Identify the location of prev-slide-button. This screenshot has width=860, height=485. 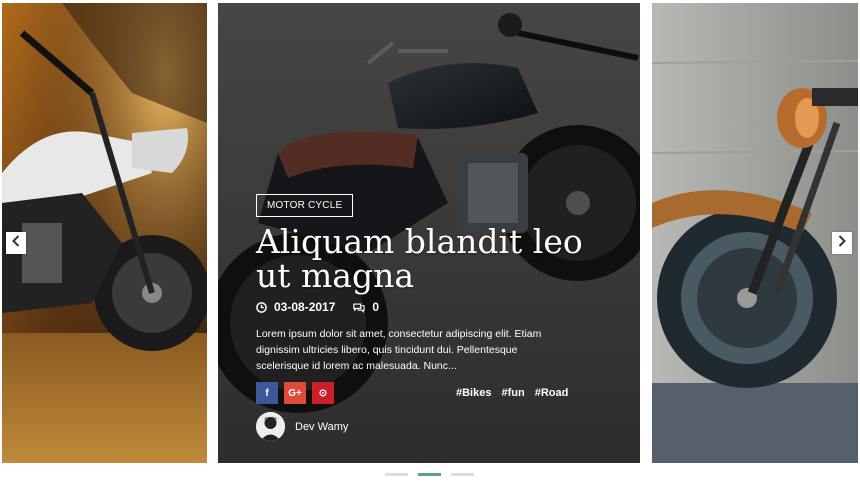
(16, 243).